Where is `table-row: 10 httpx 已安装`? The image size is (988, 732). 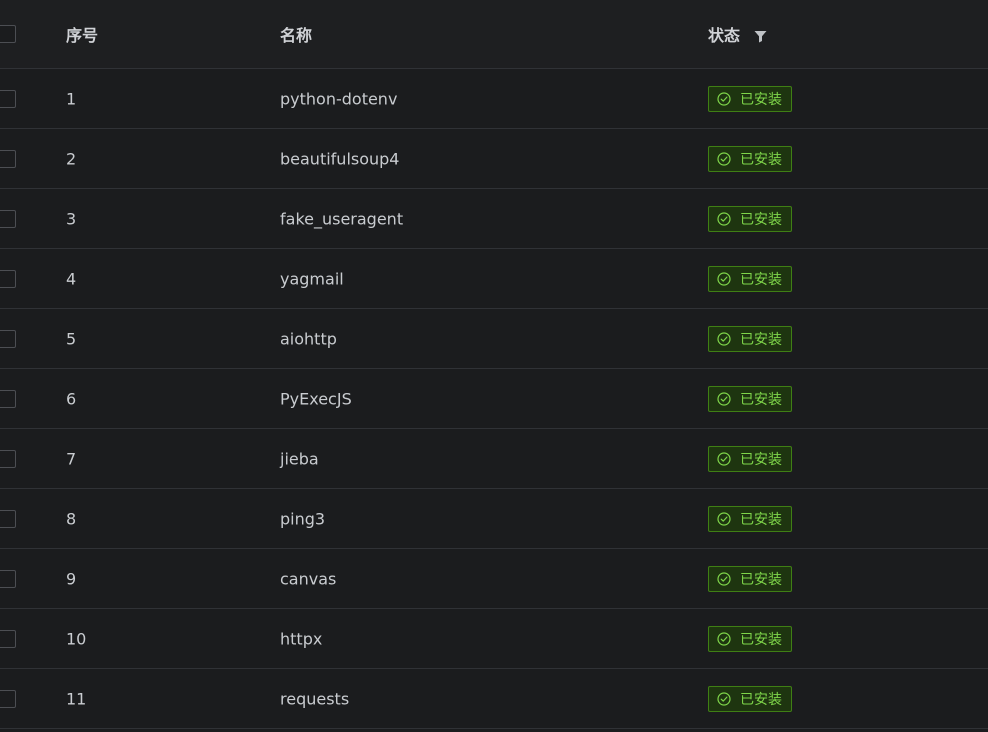
table-row: 10 httpx 已安装 is located at coordinates (494, 639).